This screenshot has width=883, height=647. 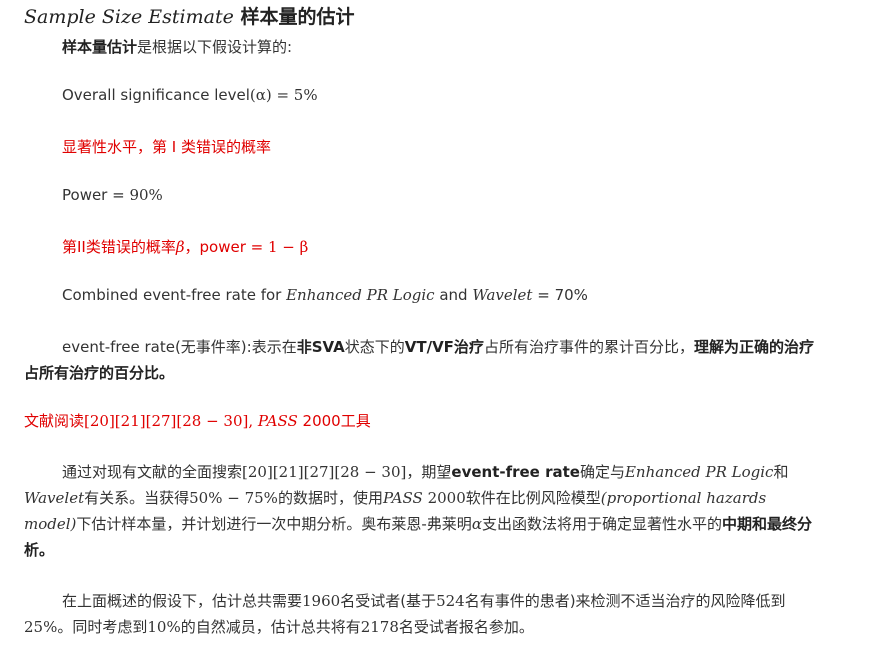 I want to click on summary-num-5: 2178, so click(x=379, y=627).